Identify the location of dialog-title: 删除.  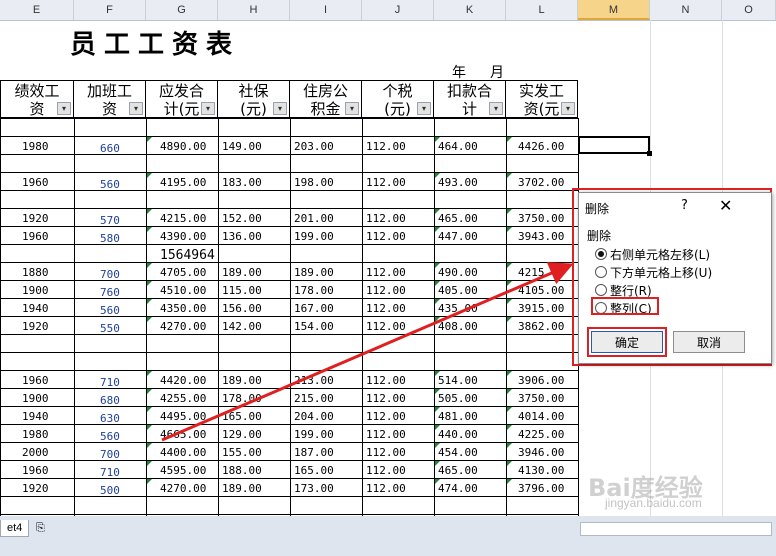
(597, 209).